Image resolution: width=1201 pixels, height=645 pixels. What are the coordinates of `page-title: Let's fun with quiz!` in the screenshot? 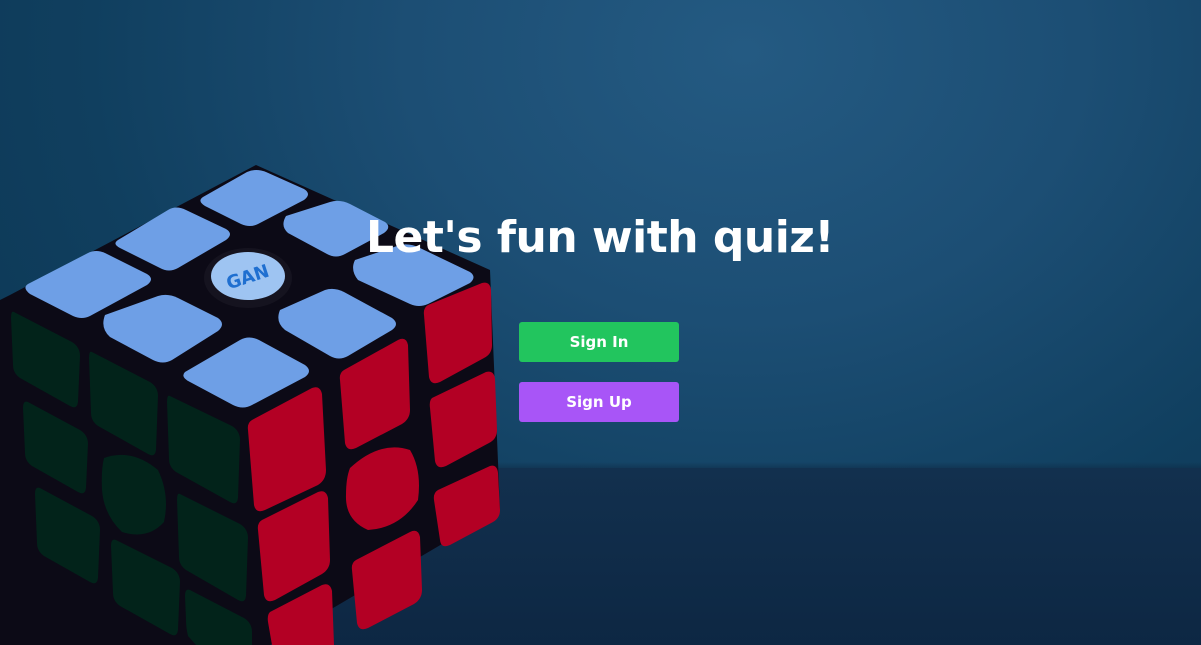 It's located at (600, 237).